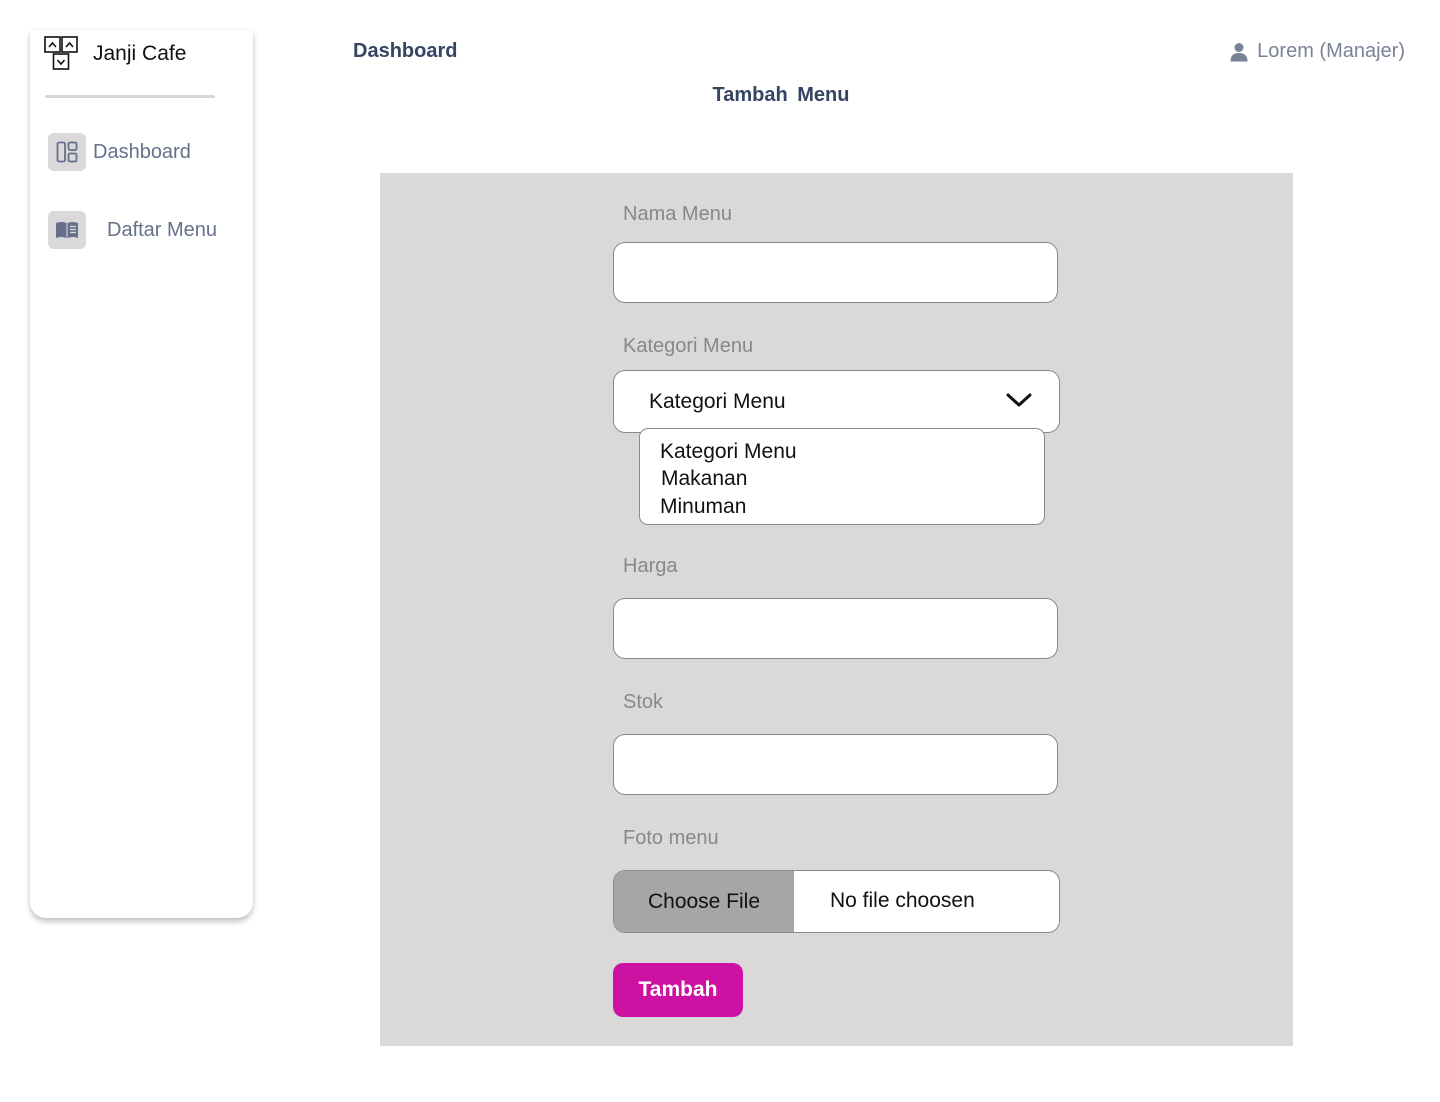 Image resolution: width=1440 pixels, height=1102 pixels. Describe the element at coordinates (1331, 51) in the screenshot. I see `user-label: Lorem (Manajer)` at that location.